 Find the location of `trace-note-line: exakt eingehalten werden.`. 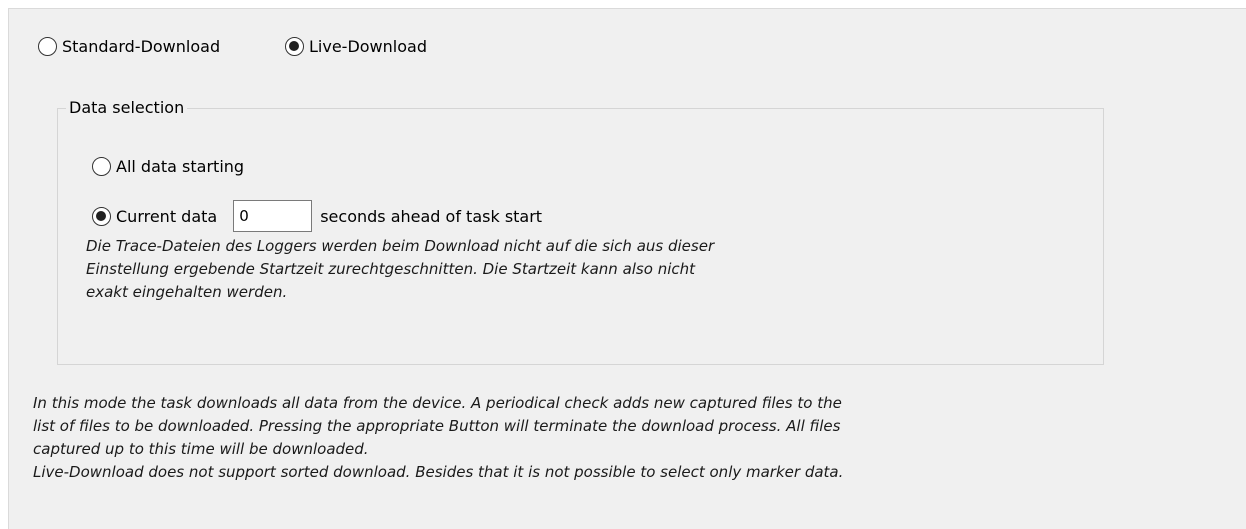

trace-note-line: exakt eingehalten werden. is located at coordinates (187, 292).